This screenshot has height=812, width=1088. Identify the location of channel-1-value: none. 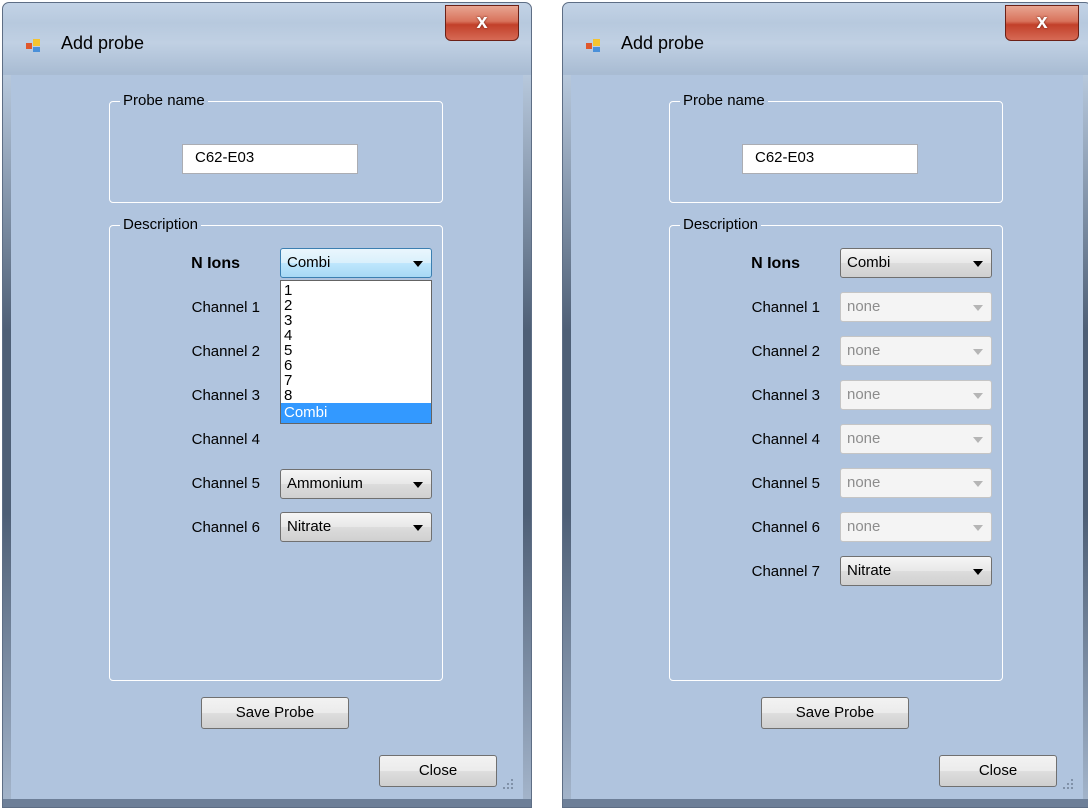
(864, 306).